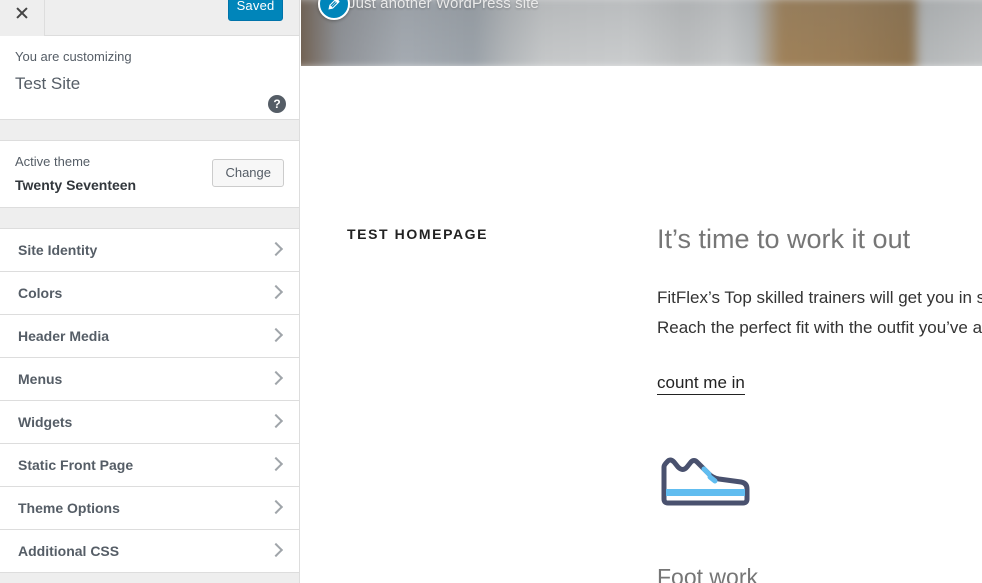  I want to click on section-label: Header Media, so click(64, 336).